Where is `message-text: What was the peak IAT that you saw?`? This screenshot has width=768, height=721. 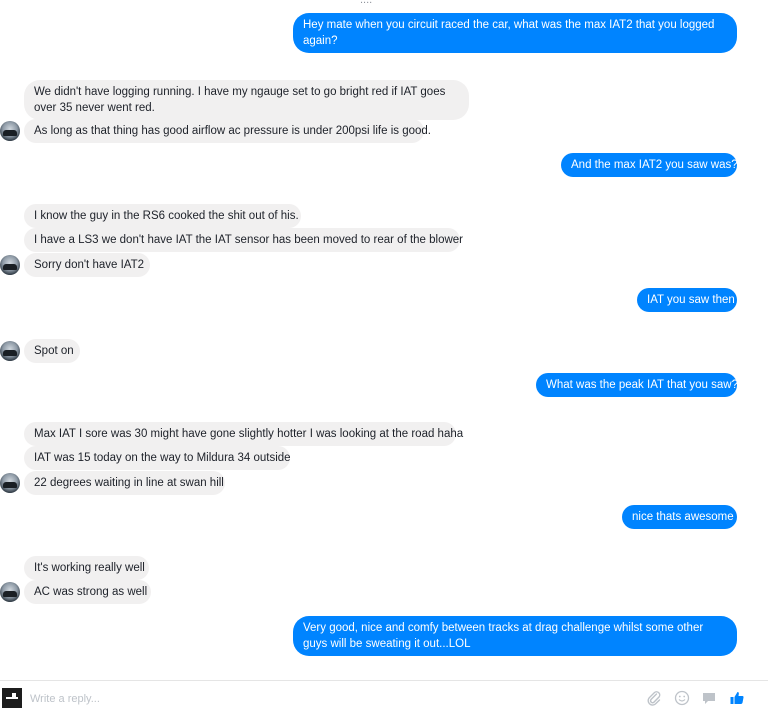 message-text: What was the peak IAT that you saw? is located at coordinates (642, 385).